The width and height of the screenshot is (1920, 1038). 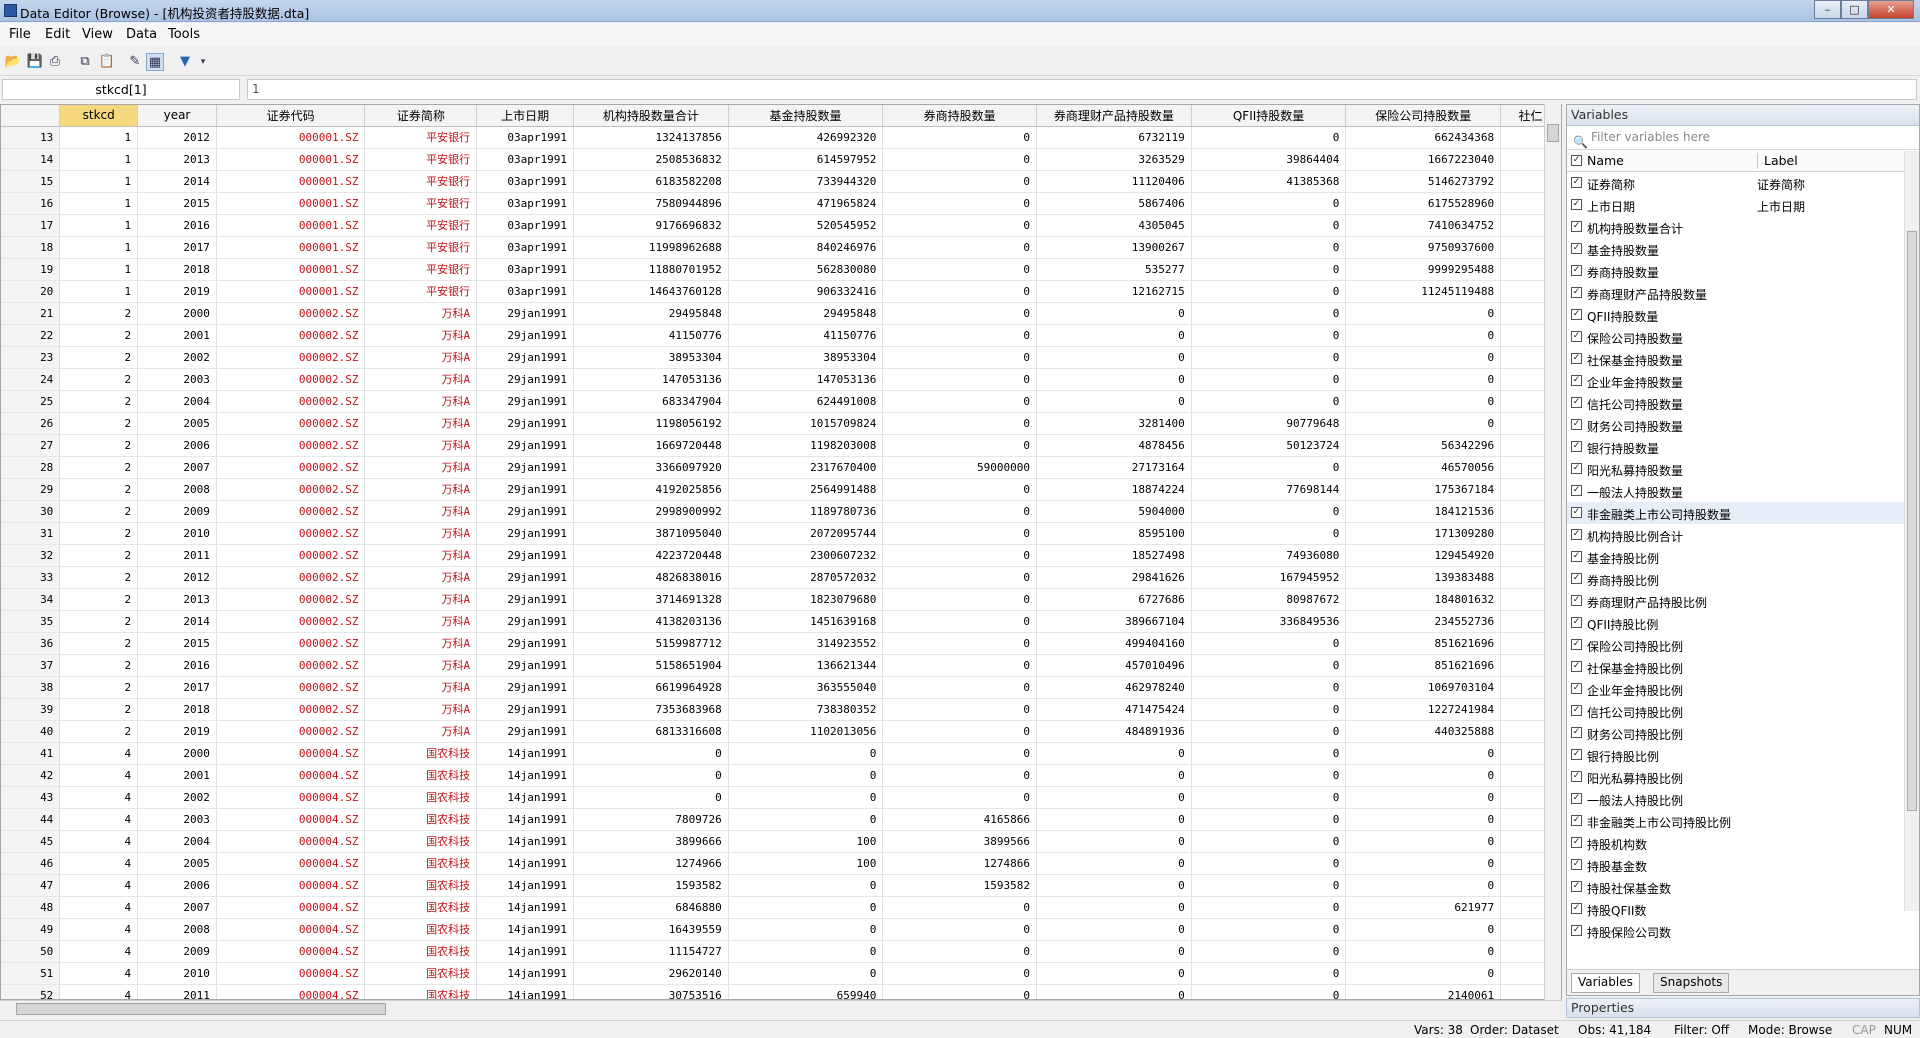 I want to click on variable-item: ✓ 阳光私募持股比例, so click(x=1743, y=777).